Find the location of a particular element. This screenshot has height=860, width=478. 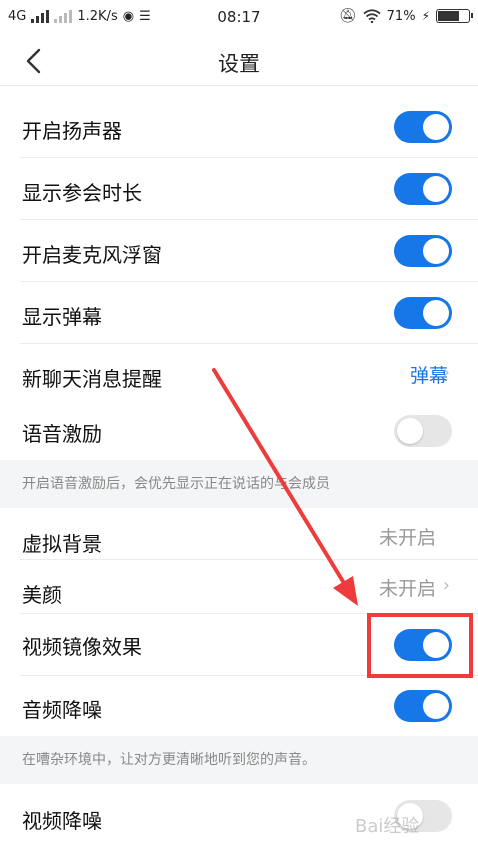

watermark: Bai经验 is located at coordinates (387, 826).